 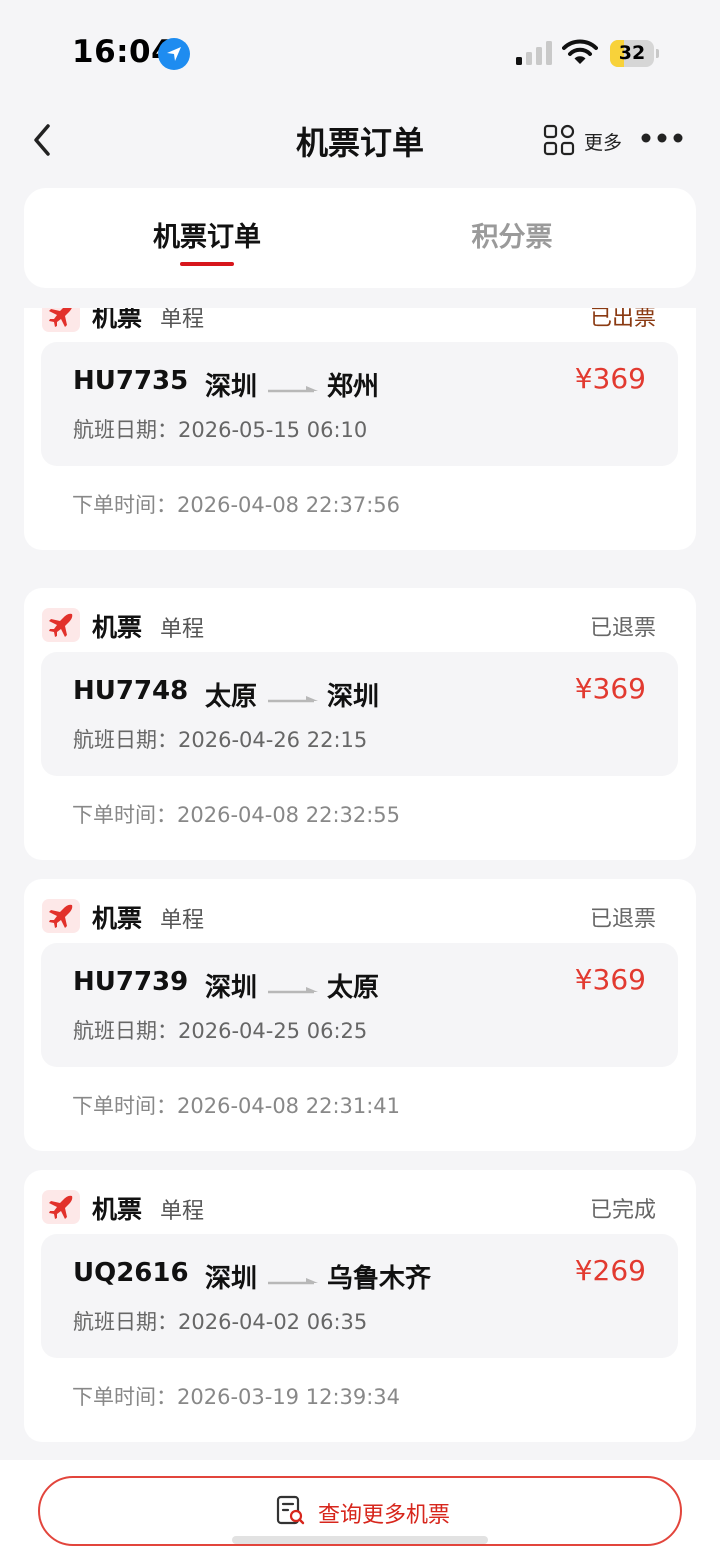 What do you see at coordinates (580, 54) in the screenshot?
I see `wifi-icon` at bounding box center [580, 54].